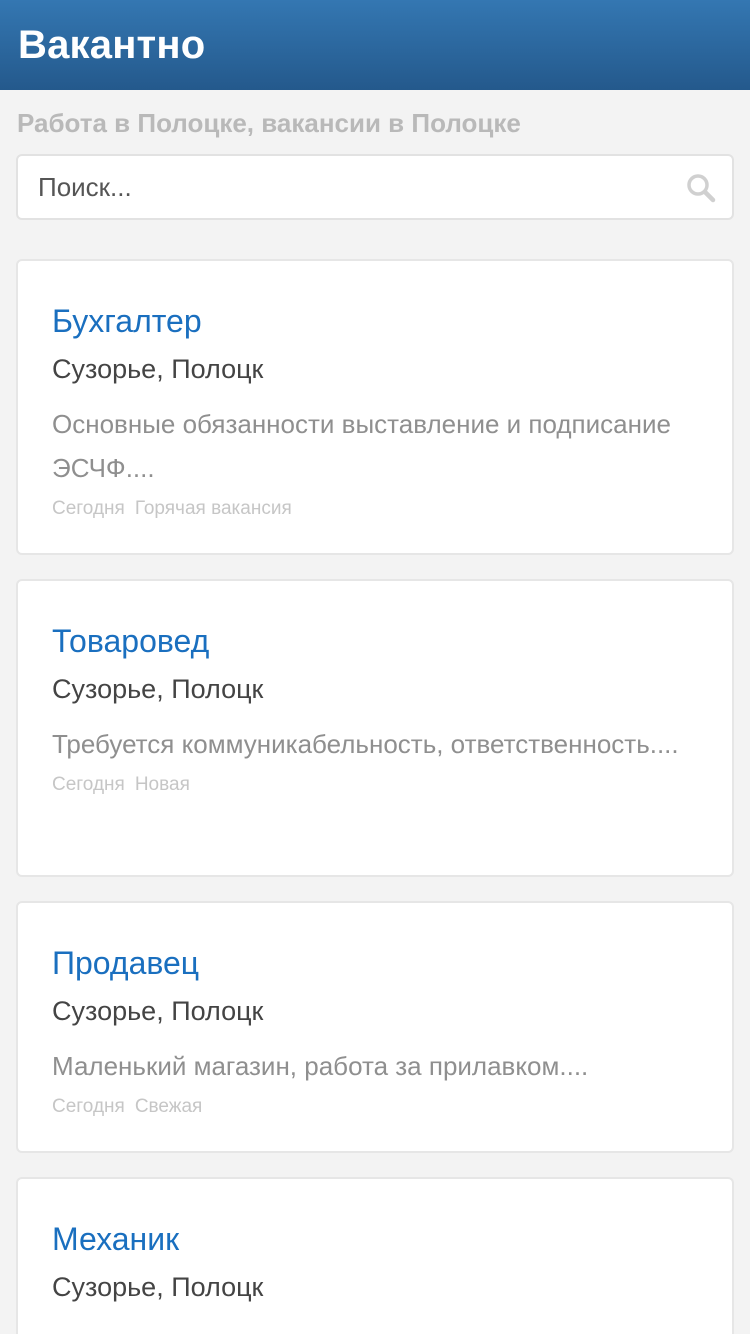  What do you see at coordinates (375, 509) in the screenshot?
I see `vacancy-meta: Сегодня Горячая вакансия` at bounding box center [375, 509].